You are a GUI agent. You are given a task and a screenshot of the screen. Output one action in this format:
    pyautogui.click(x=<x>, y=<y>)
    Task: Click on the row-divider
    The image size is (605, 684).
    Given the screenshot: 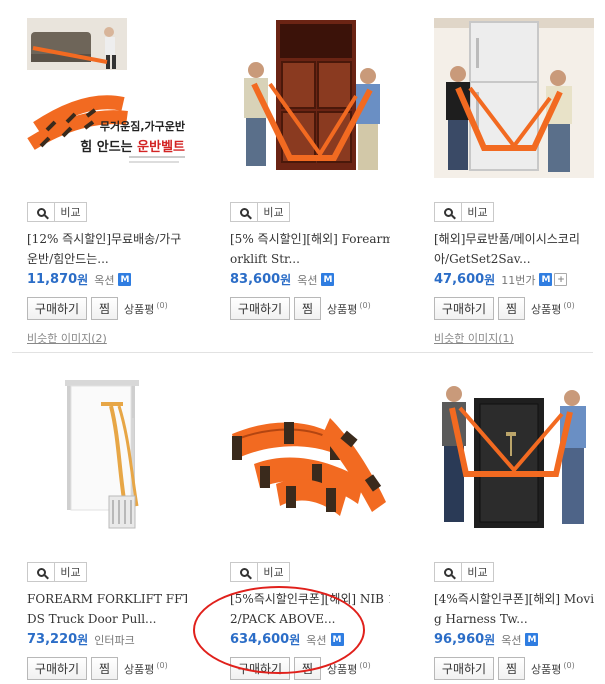 What is the action you would take?
    pyautogui.click(x=302, y=352)
    